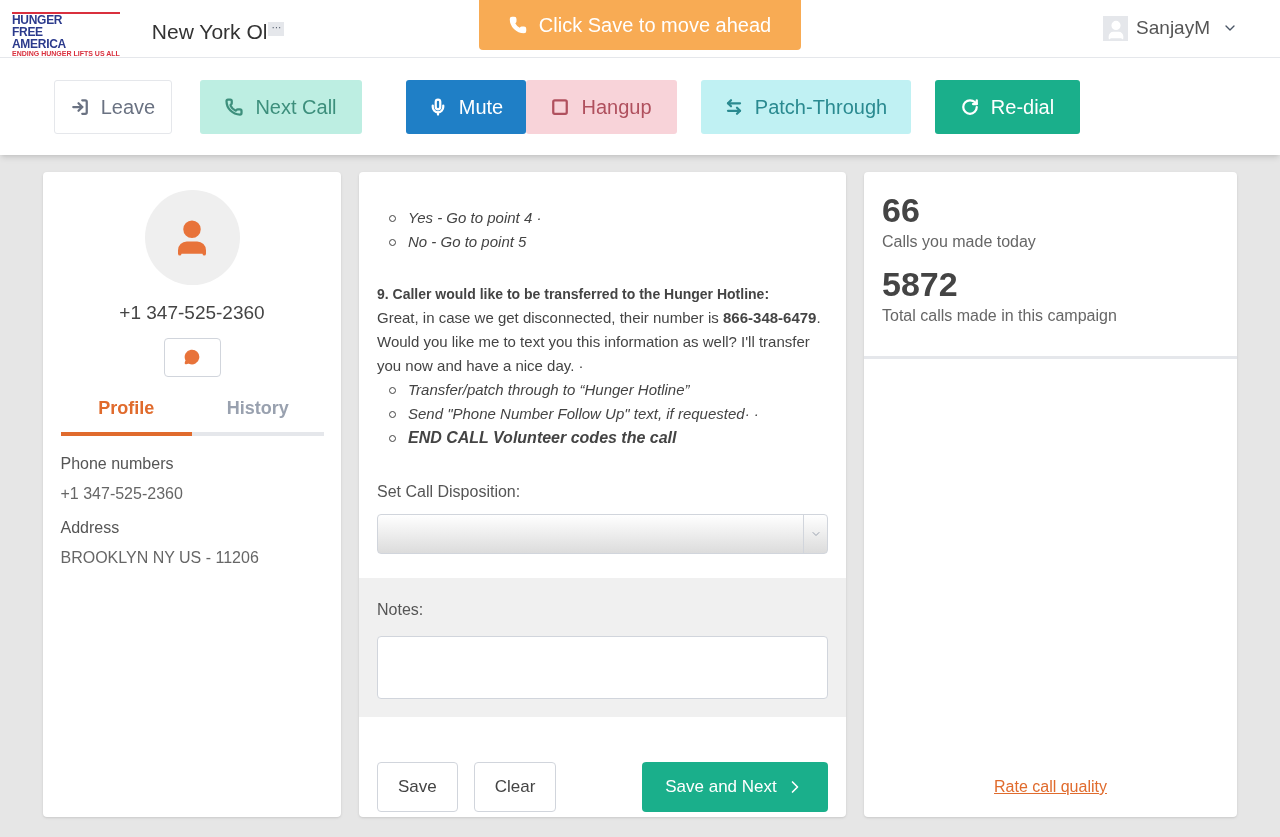 The height and width of the screenshot is (837, 1280). Describe the element at coordinates (901, 210) in the screenshot. I see `stat-value: 66` at that location.